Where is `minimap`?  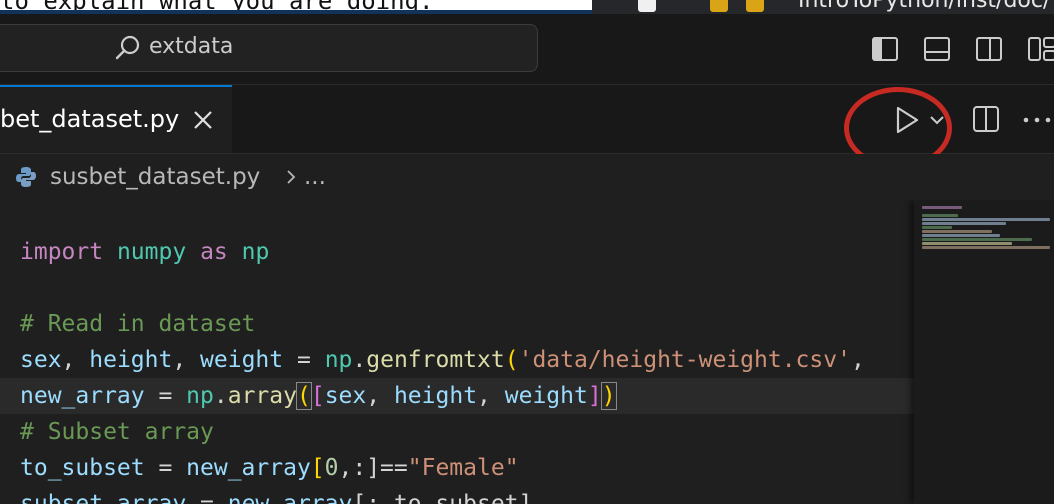
minimap is located at coordinates (984, 352).